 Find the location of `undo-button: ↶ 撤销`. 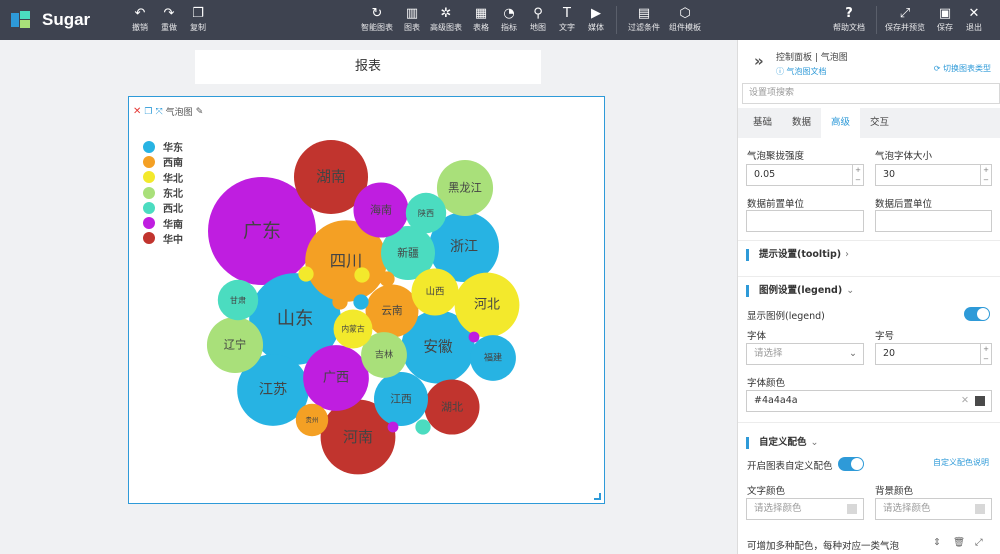

undo-button: ↶ 撤销 is located at coordinates (140, 21).